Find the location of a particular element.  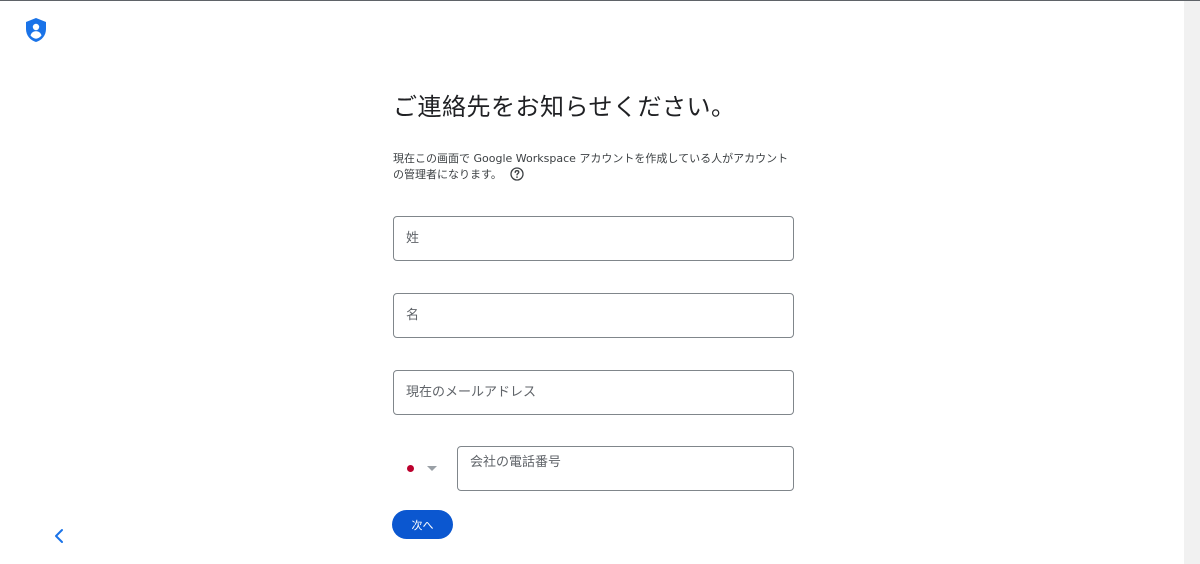

email-input is located at coordinates (593, 392).